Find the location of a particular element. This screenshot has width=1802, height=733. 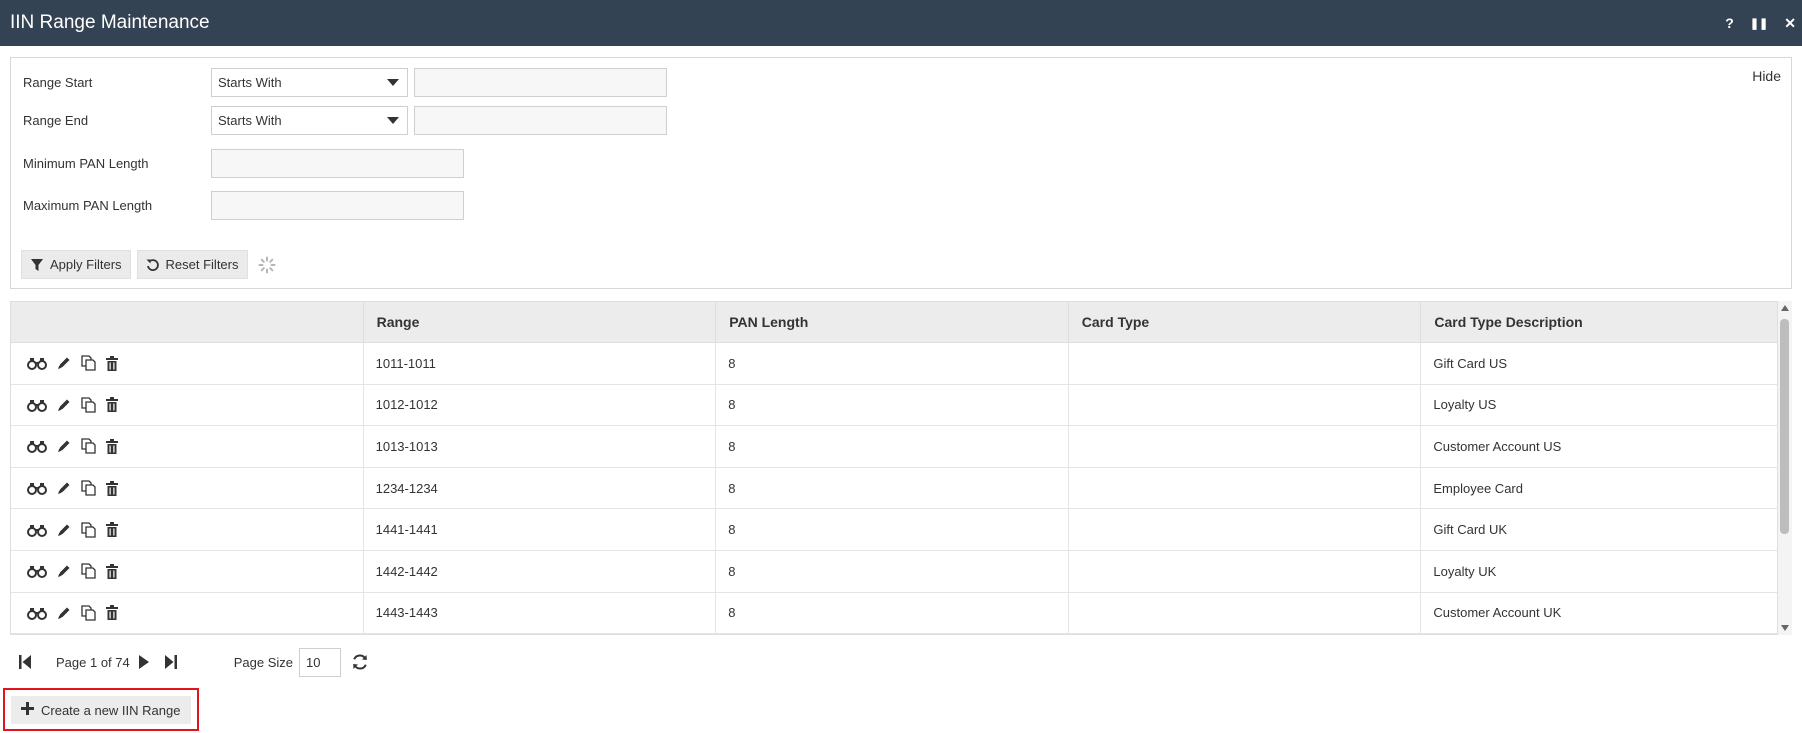

pager: Page 1 of 74 Page Size 10 is located at coordinates (193, 662).